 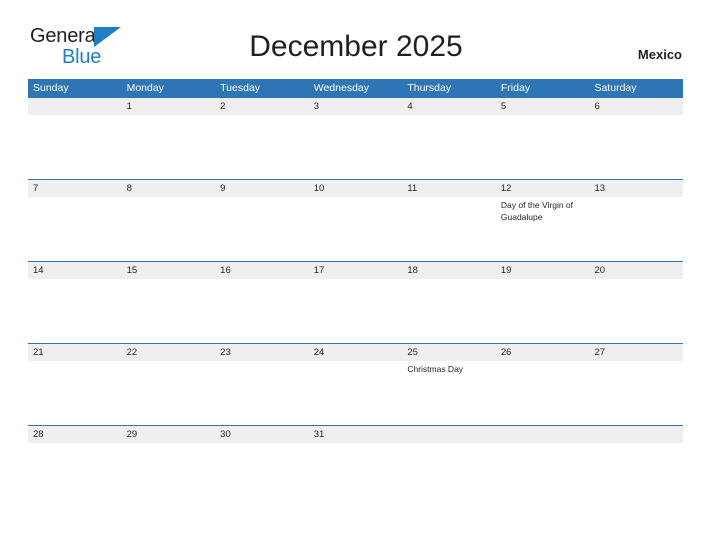 I want to click on country-label: Mexico, so click(x=659, y=54).